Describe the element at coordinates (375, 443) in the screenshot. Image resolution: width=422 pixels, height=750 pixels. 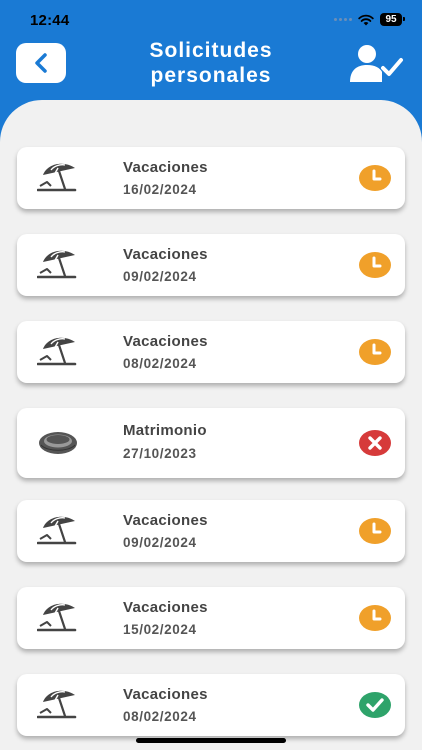
I see `rejected-status-icon` at that location.